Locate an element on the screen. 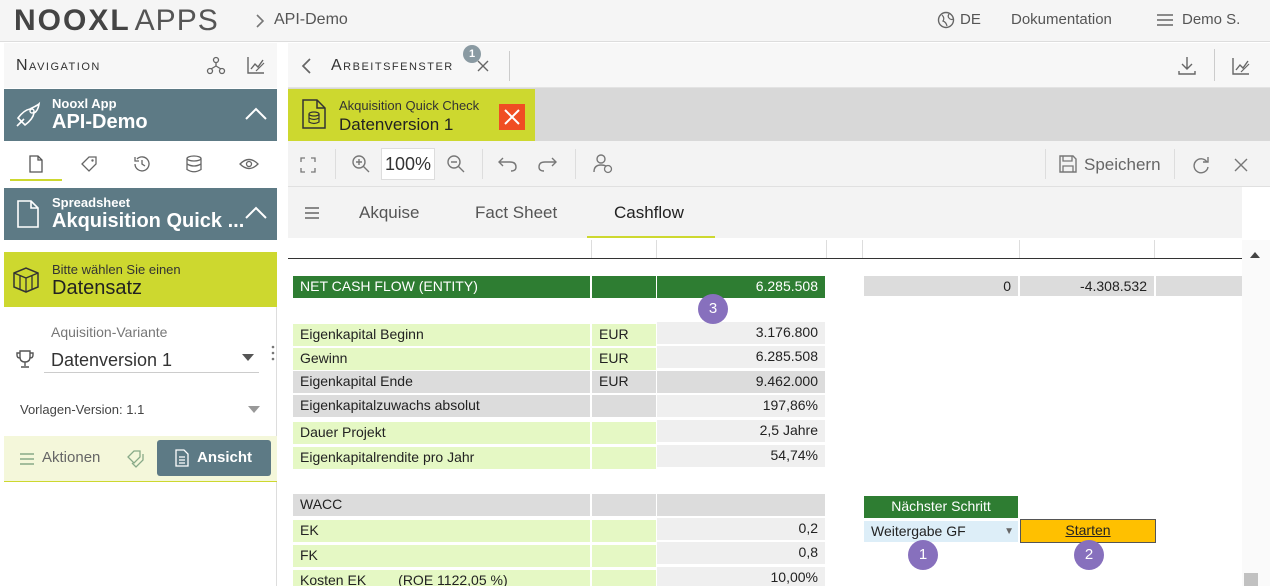  back-icon is located at coordinates (306, 66).